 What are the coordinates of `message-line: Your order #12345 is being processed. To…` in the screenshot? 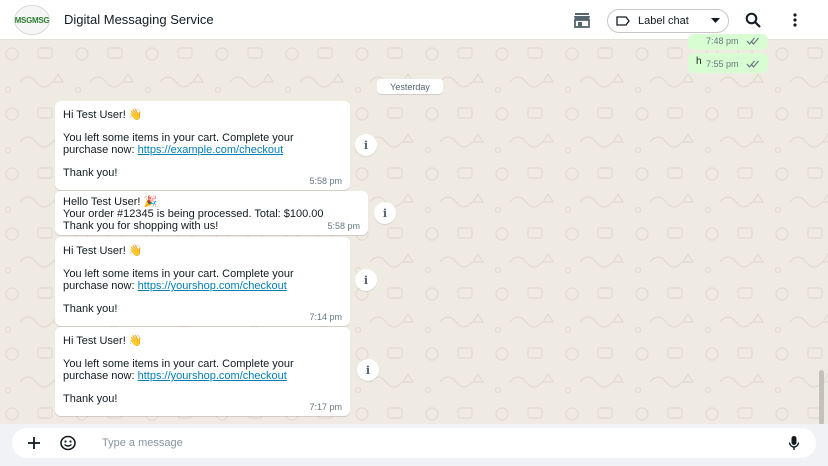 It's located at (193, 214).